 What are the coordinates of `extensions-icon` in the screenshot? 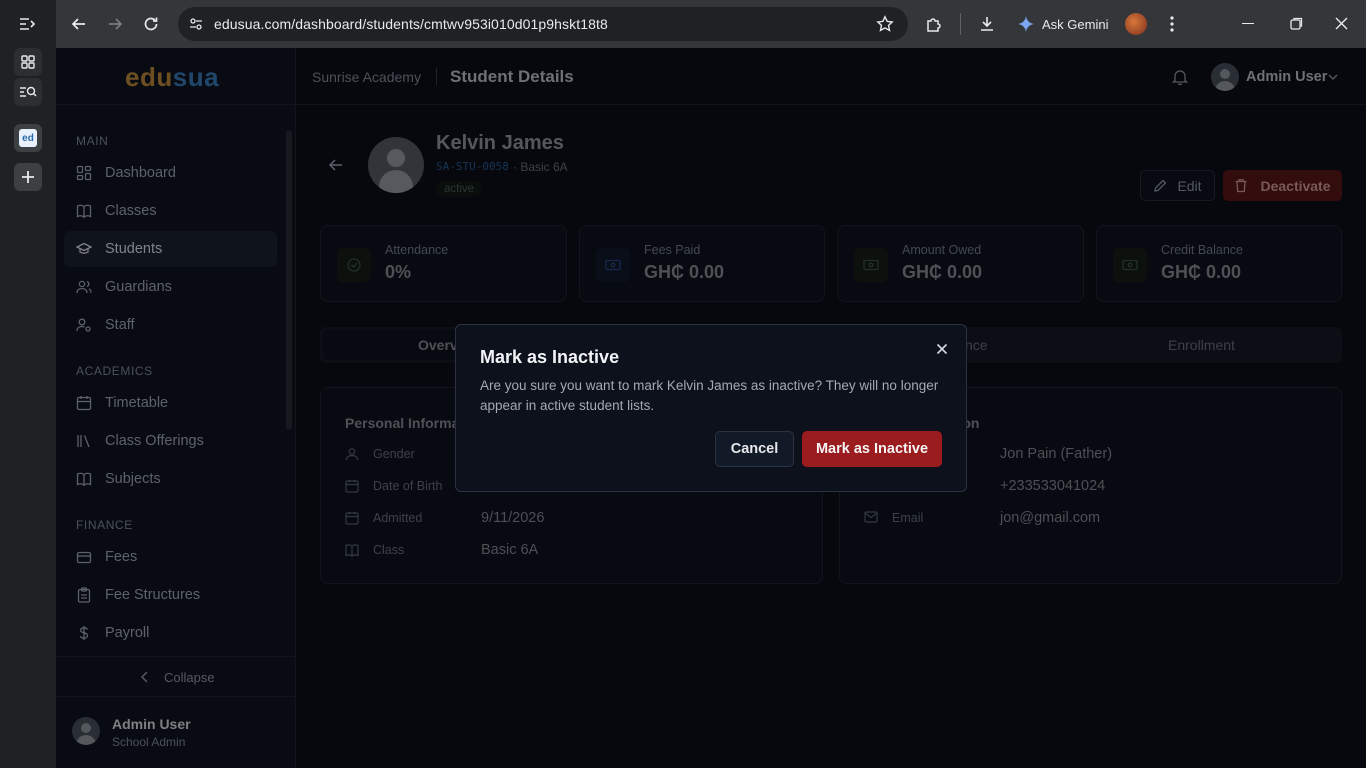 It's located at (934, 24).